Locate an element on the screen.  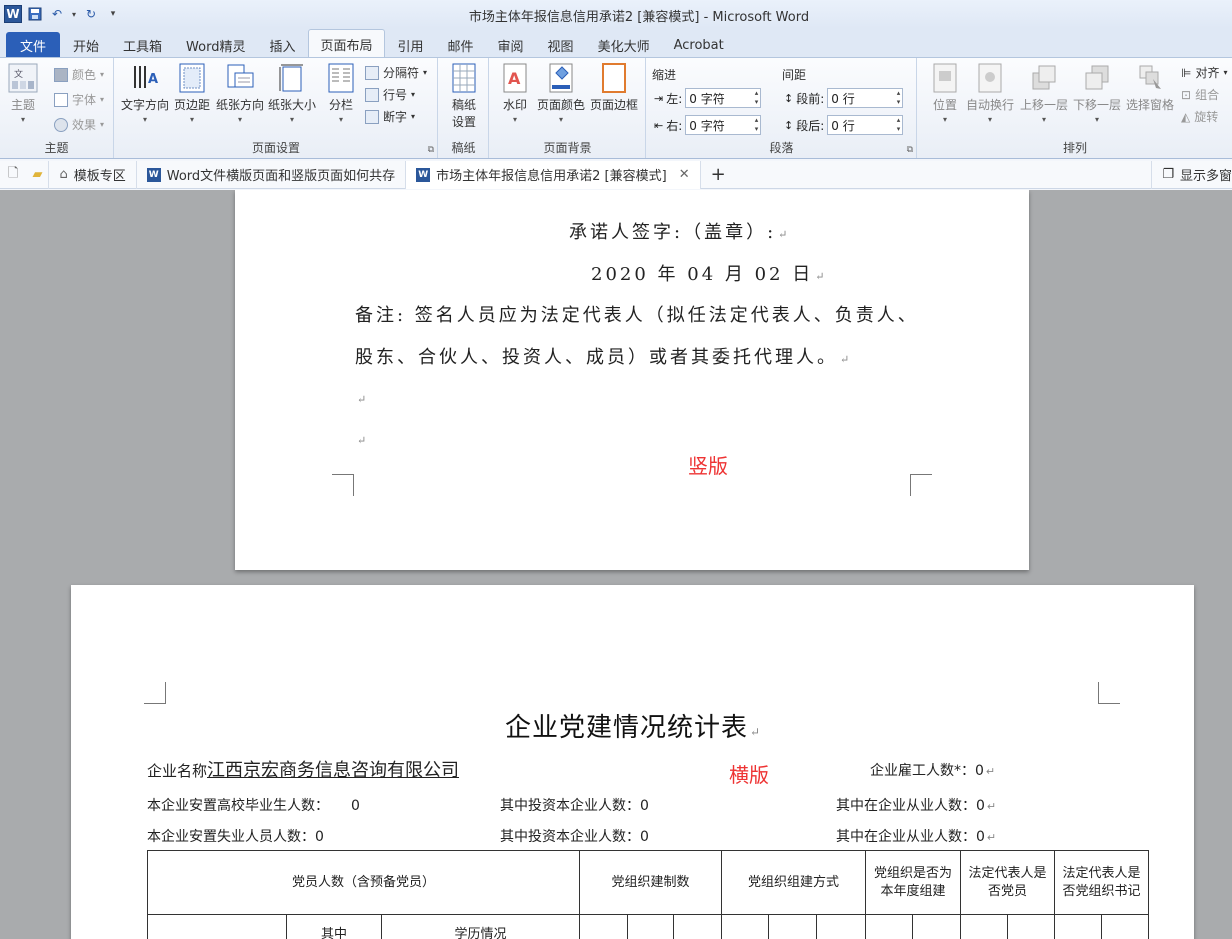
paragraph-launcher-icon: ⧉ is located at coordinates (910, 150).